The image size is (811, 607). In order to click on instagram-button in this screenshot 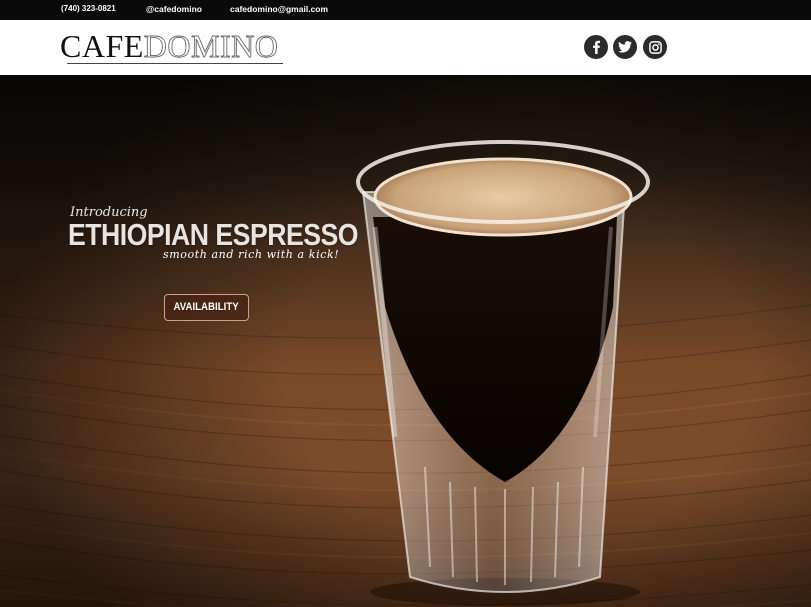, I will do `click(655, 47)`.